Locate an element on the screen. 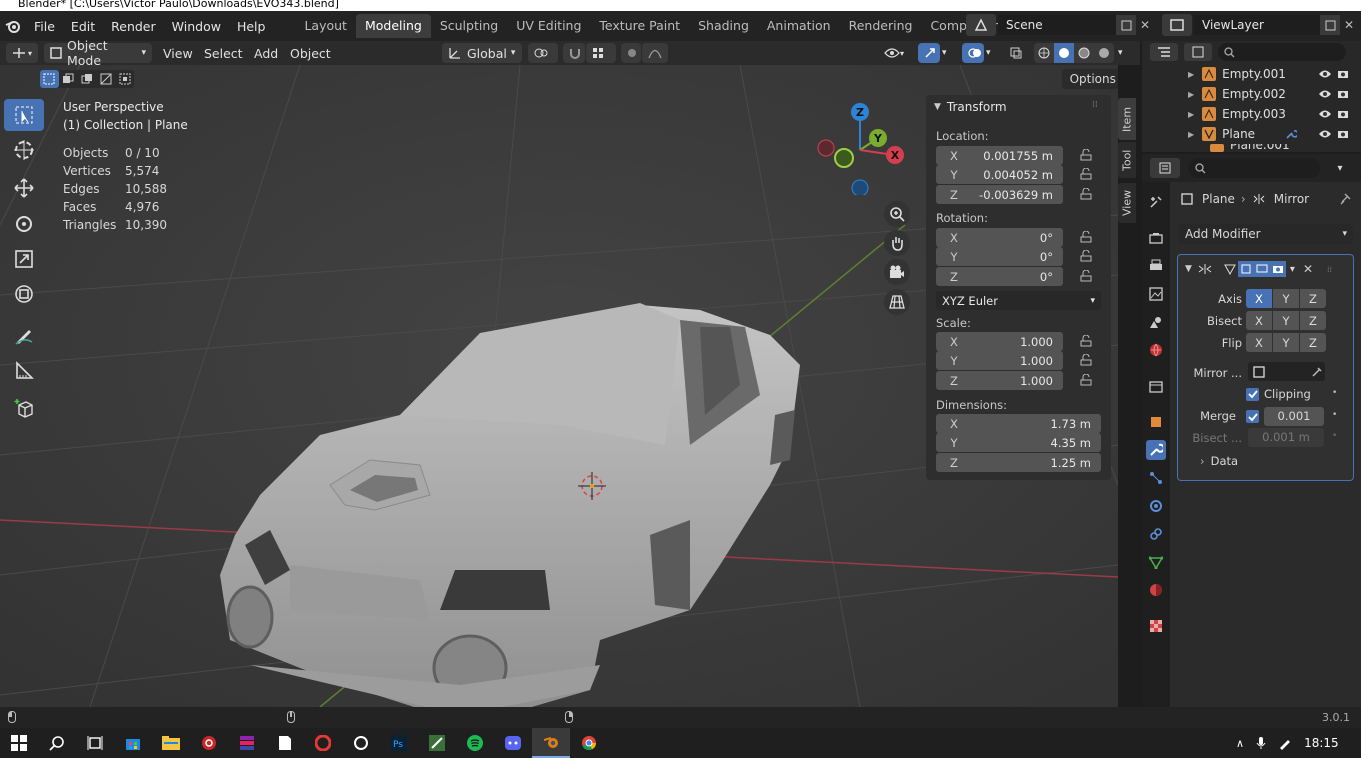 This screenshot has width=1361, height=758. collection-tab is located at coordinates (1156, 386).